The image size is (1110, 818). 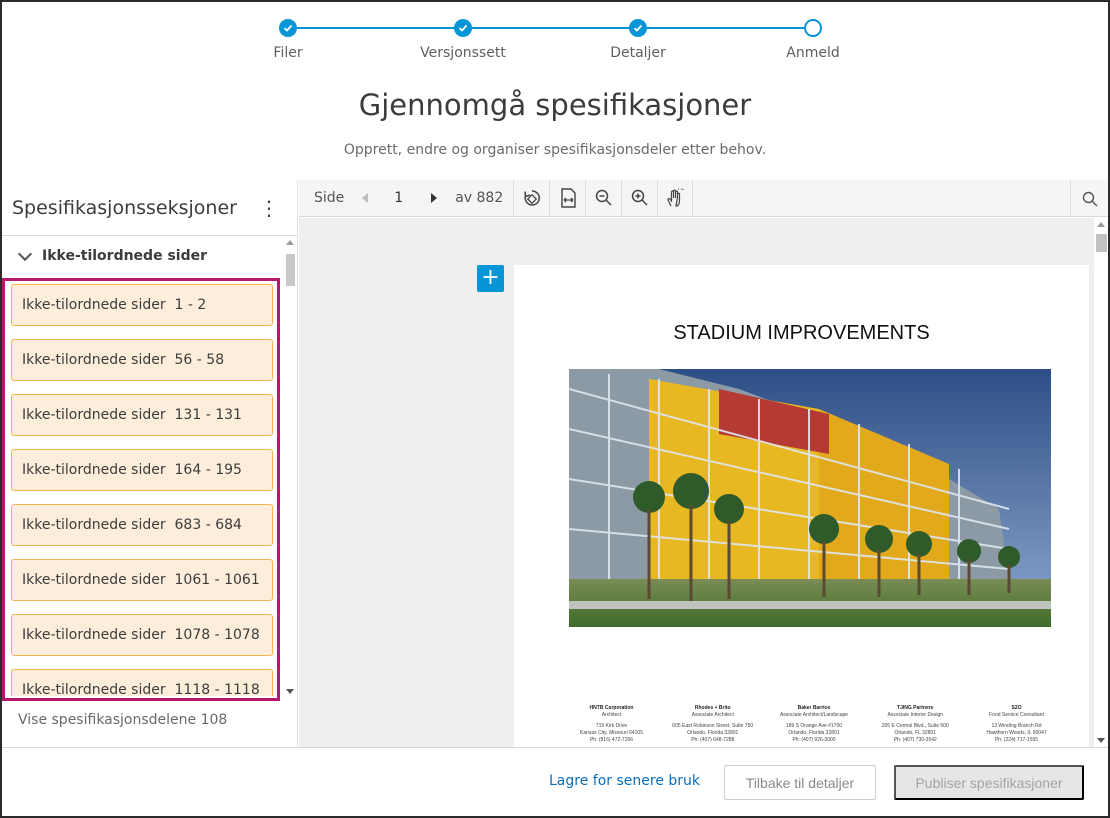 I want to click on search-icon, so click(x=1089, y=198).